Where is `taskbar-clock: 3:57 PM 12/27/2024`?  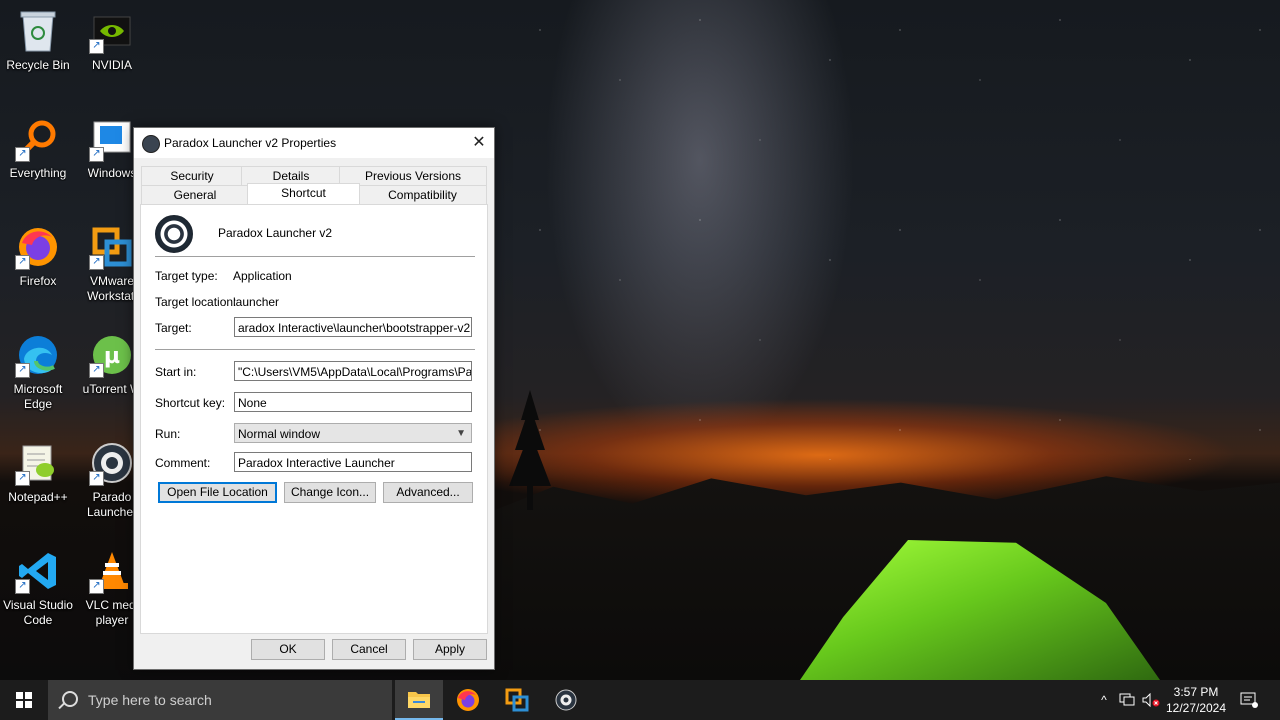
taskbar-clock: 3:57 PM 12/27/2024 is located at coordinates (1196, 700).